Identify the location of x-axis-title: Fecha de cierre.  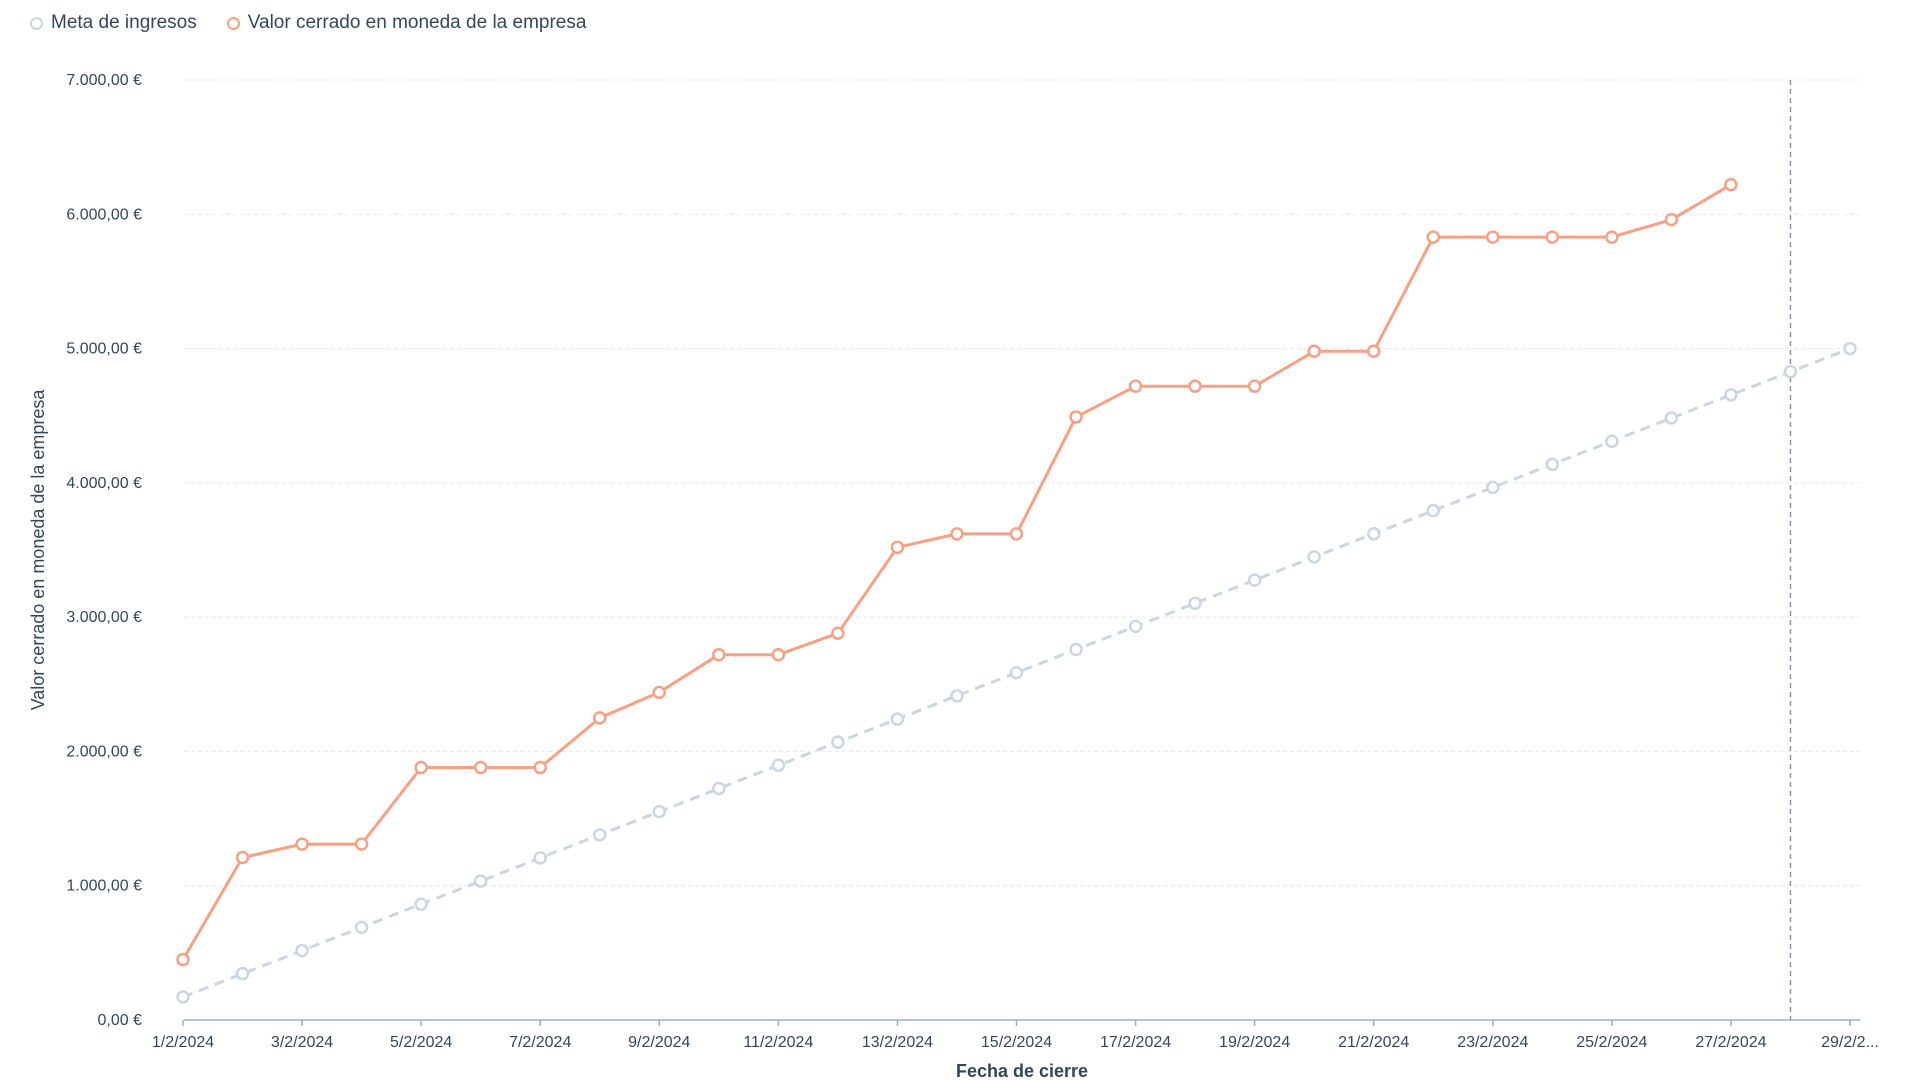
(1022, 1070).